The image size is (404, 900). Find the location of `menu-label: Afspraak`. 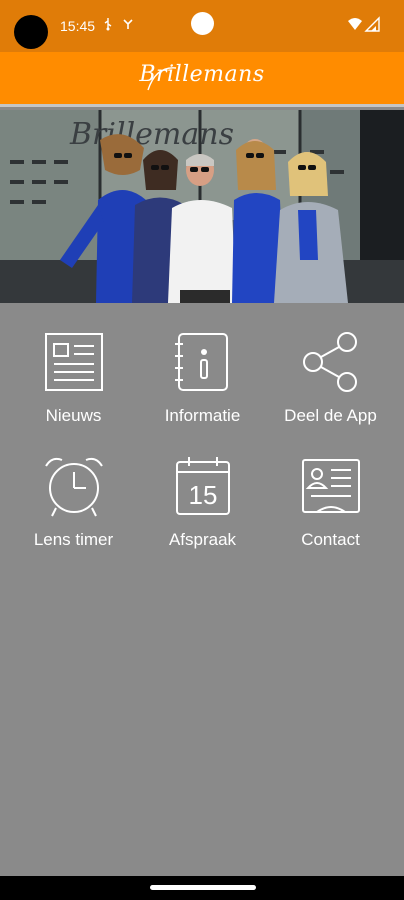

menu-label: Afspraak is located at coordinates (202, 539).